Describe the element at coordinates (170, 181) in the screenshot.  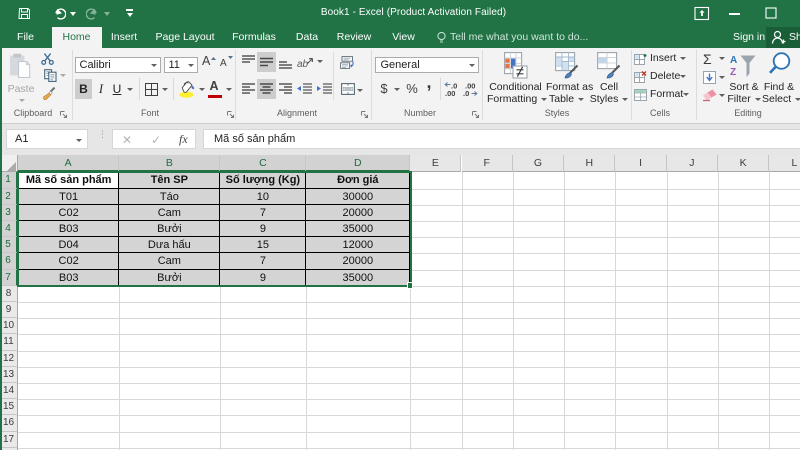
I see `cell-B1: Tên SP` at that location.